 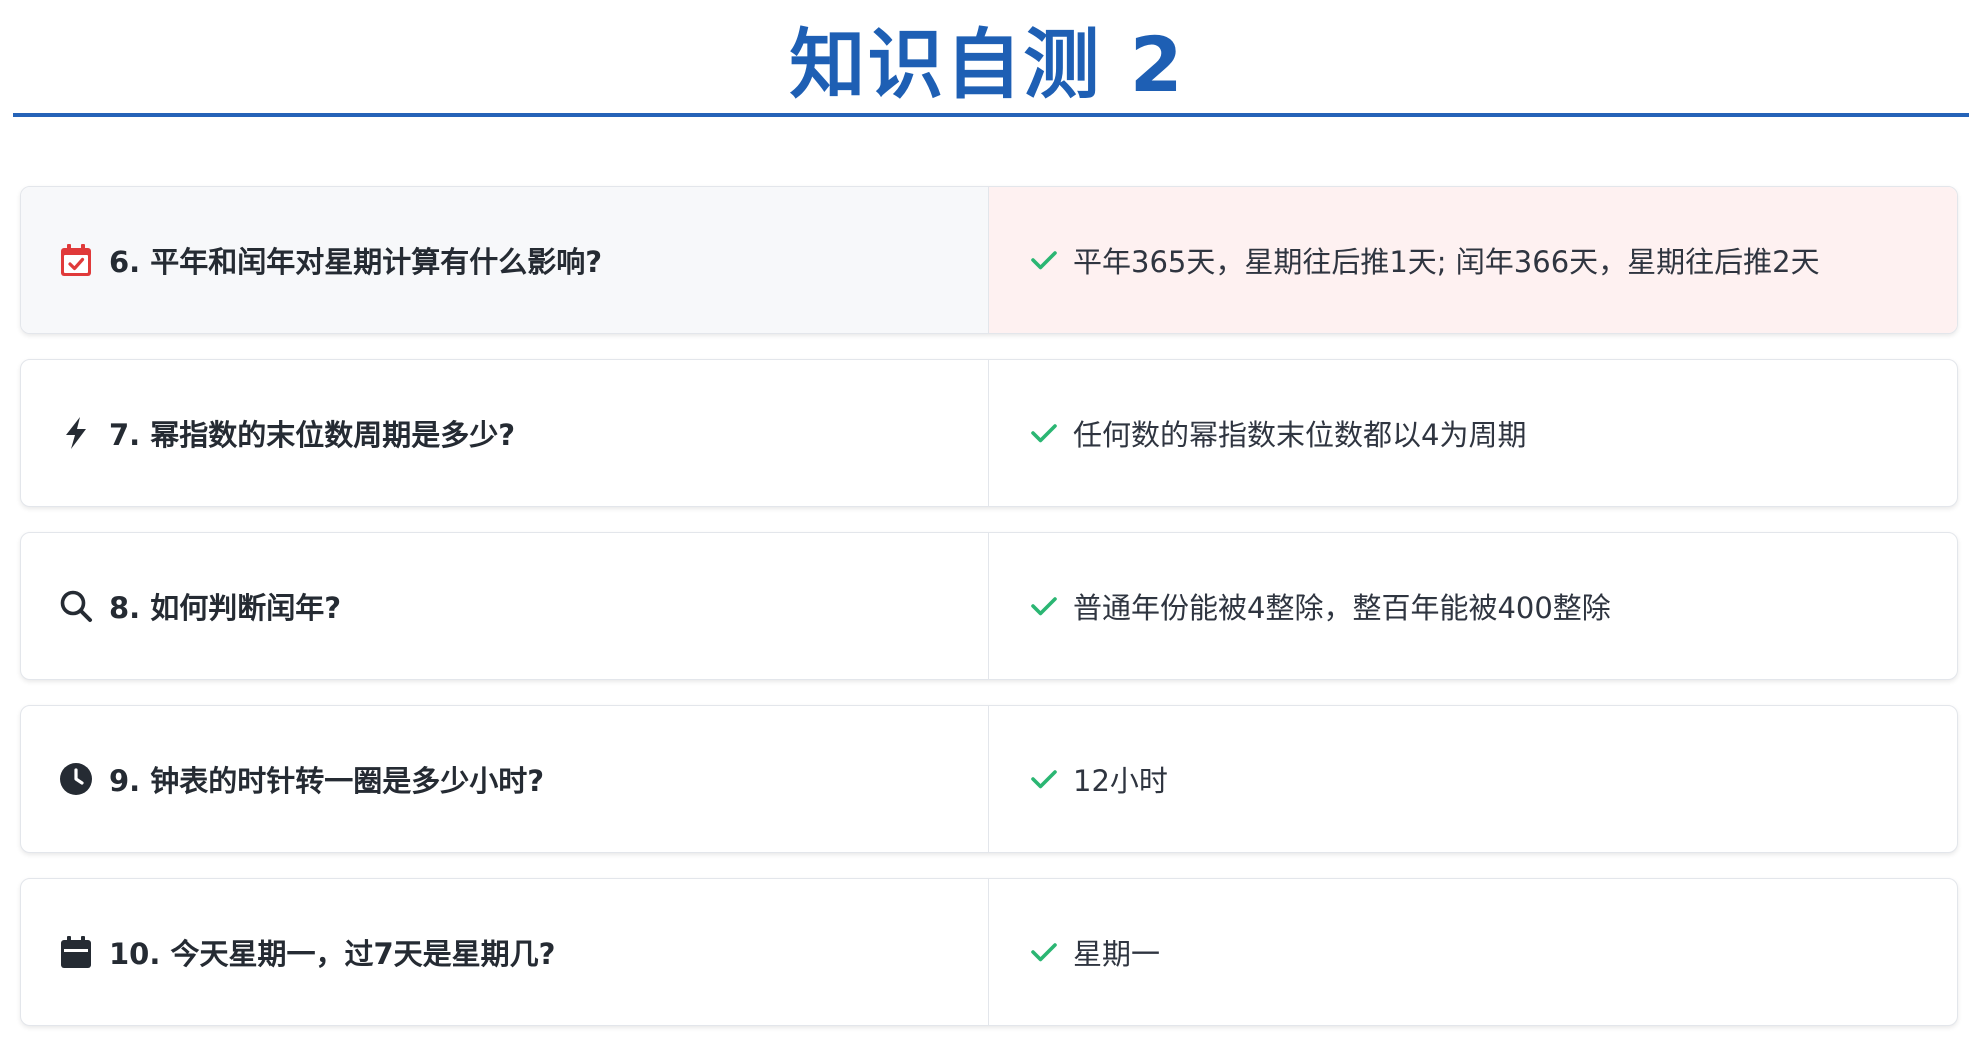 What do you see at coordinates (505, 606) in the screenshot?
I see `question-cell: 8. 如何判断闰年?` at bounding box center [505, 606].